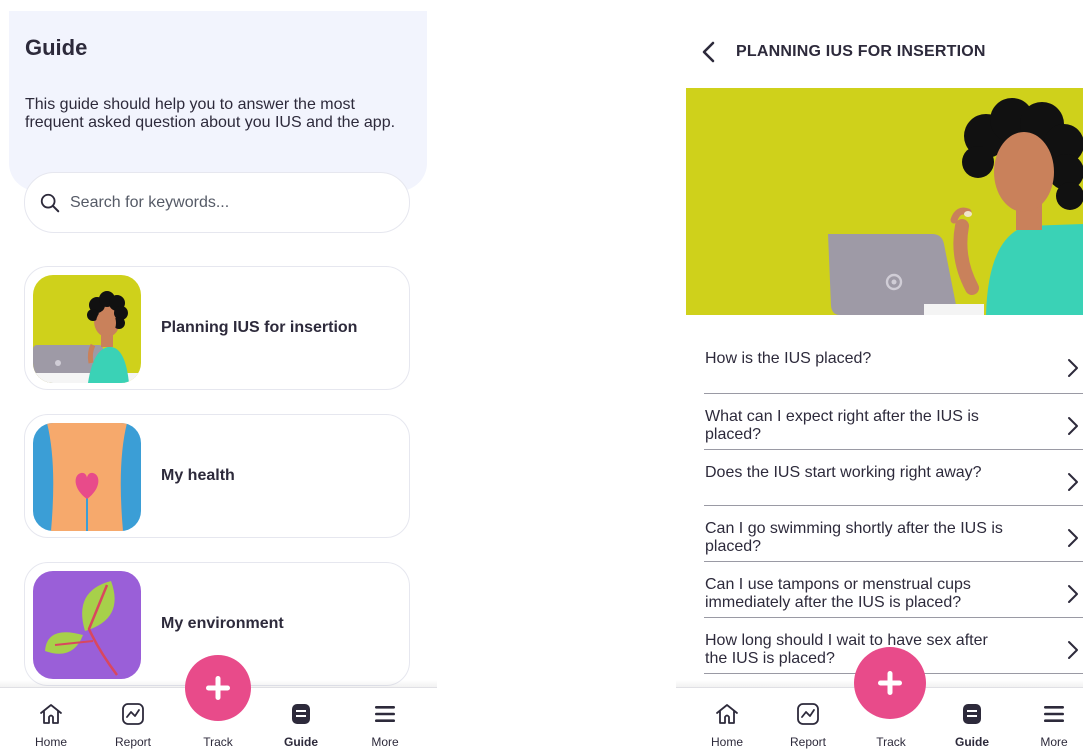 Image resolution: width=1083 pixels, height=749 pixels. I want to click on card-label: My health, so click(198, 475).